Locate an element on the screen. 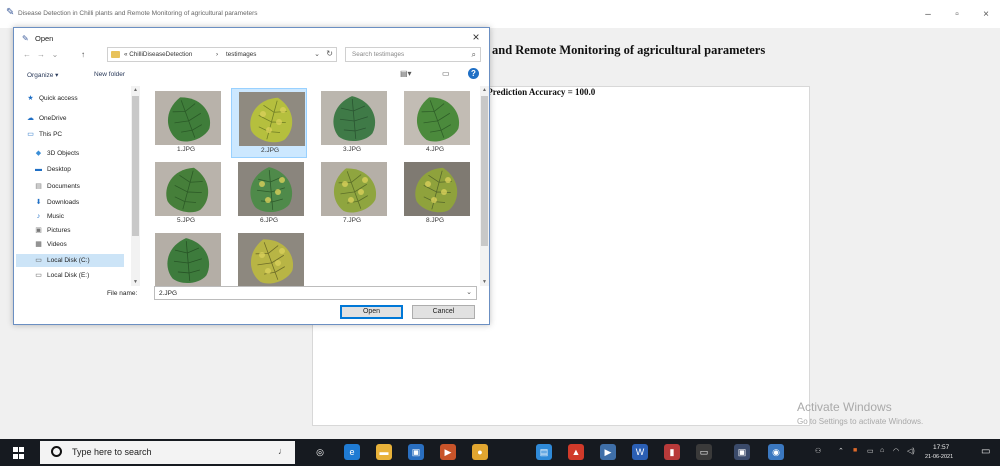 The width and height of the screenshot is (1000, 466). taskbar-settings-icon: ▣ is located at coordinates (742, 452).